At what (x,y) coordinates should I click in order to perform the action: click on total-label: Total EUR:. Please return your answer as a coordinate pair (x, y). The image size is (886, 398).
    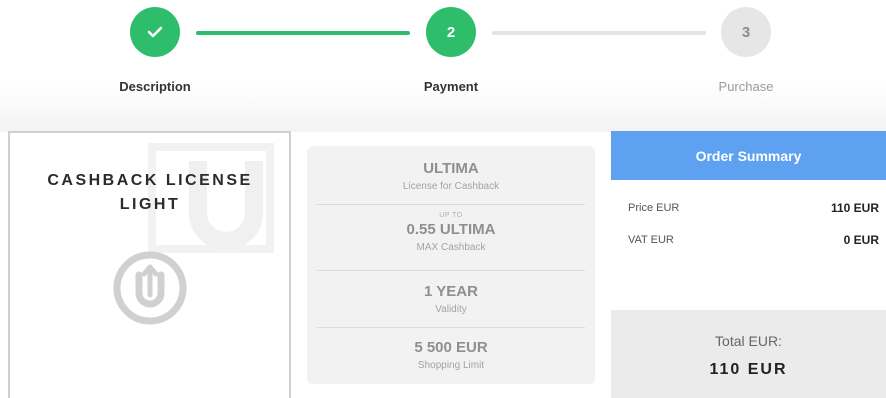
    Looking at the image, I should click on (748, 341).